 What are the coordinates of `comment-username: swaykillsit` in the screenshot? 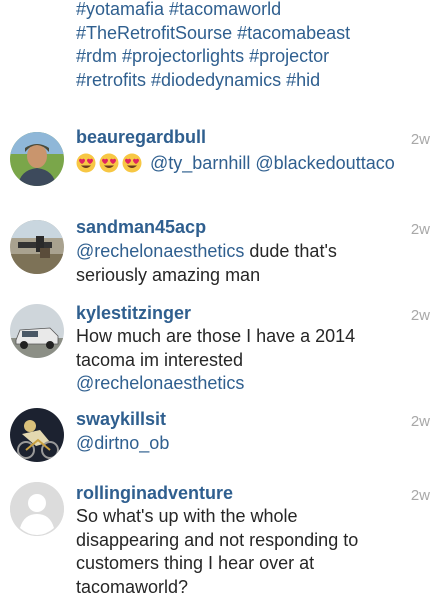 It's located at (121, 419).